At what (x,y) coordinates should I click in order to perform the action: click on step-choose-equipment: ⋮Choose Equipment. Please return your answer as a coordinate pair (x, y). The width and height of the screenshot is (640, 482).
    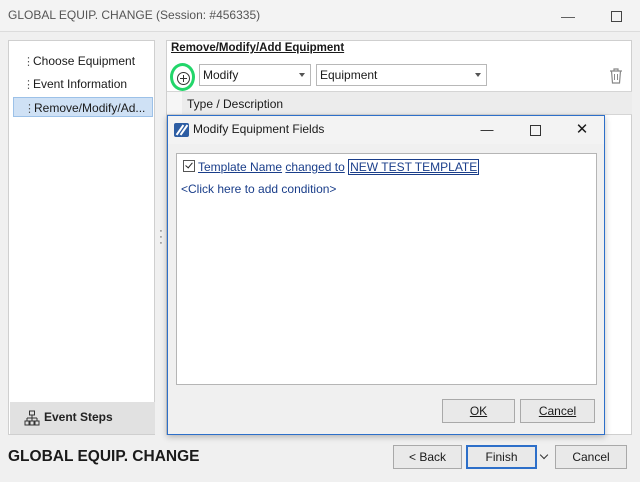
    Looking at the image, I should click on (83, 61).